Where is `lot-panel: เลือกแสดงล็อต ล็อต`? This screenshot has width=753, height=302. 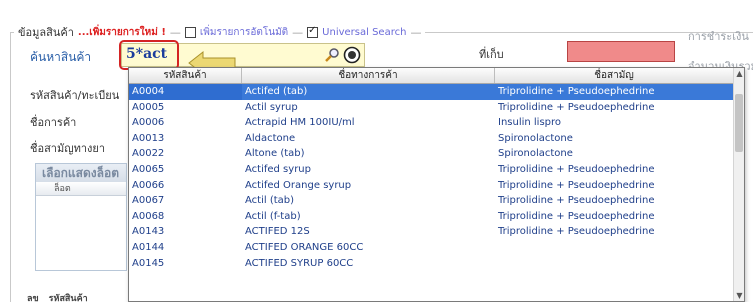 lot-panel: เลือกแสดงล็อต ล็อต is located at coordinates (81, 217).